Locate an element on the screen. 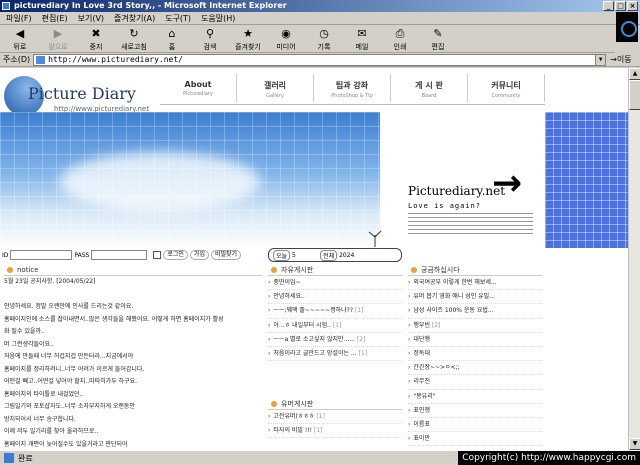 This screenshot has height=465, width=640. window-controls: _ □ × is located at coordinates (620, 6).